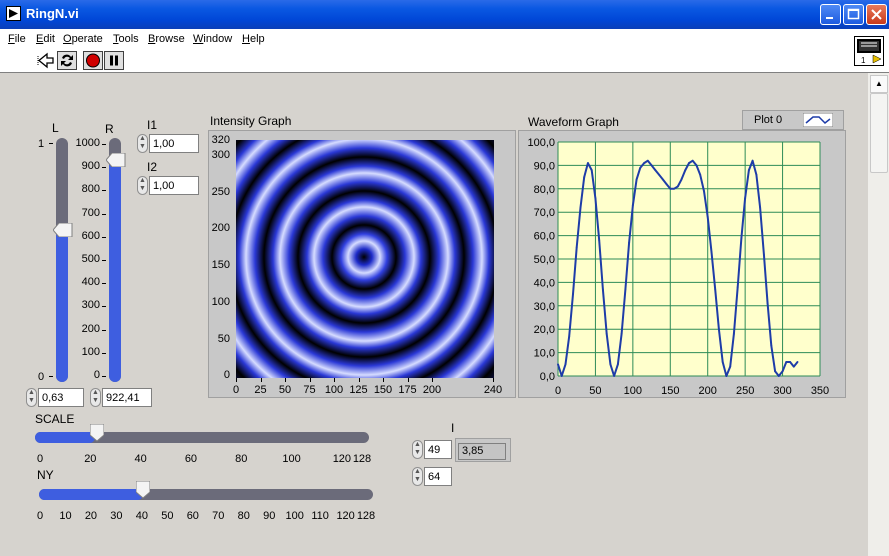  What do you see at coordinates (31, 397) in the screenshot?
I see `slider-l-increment-spinner: ▲ ▼` at bounding box center [31, 397].